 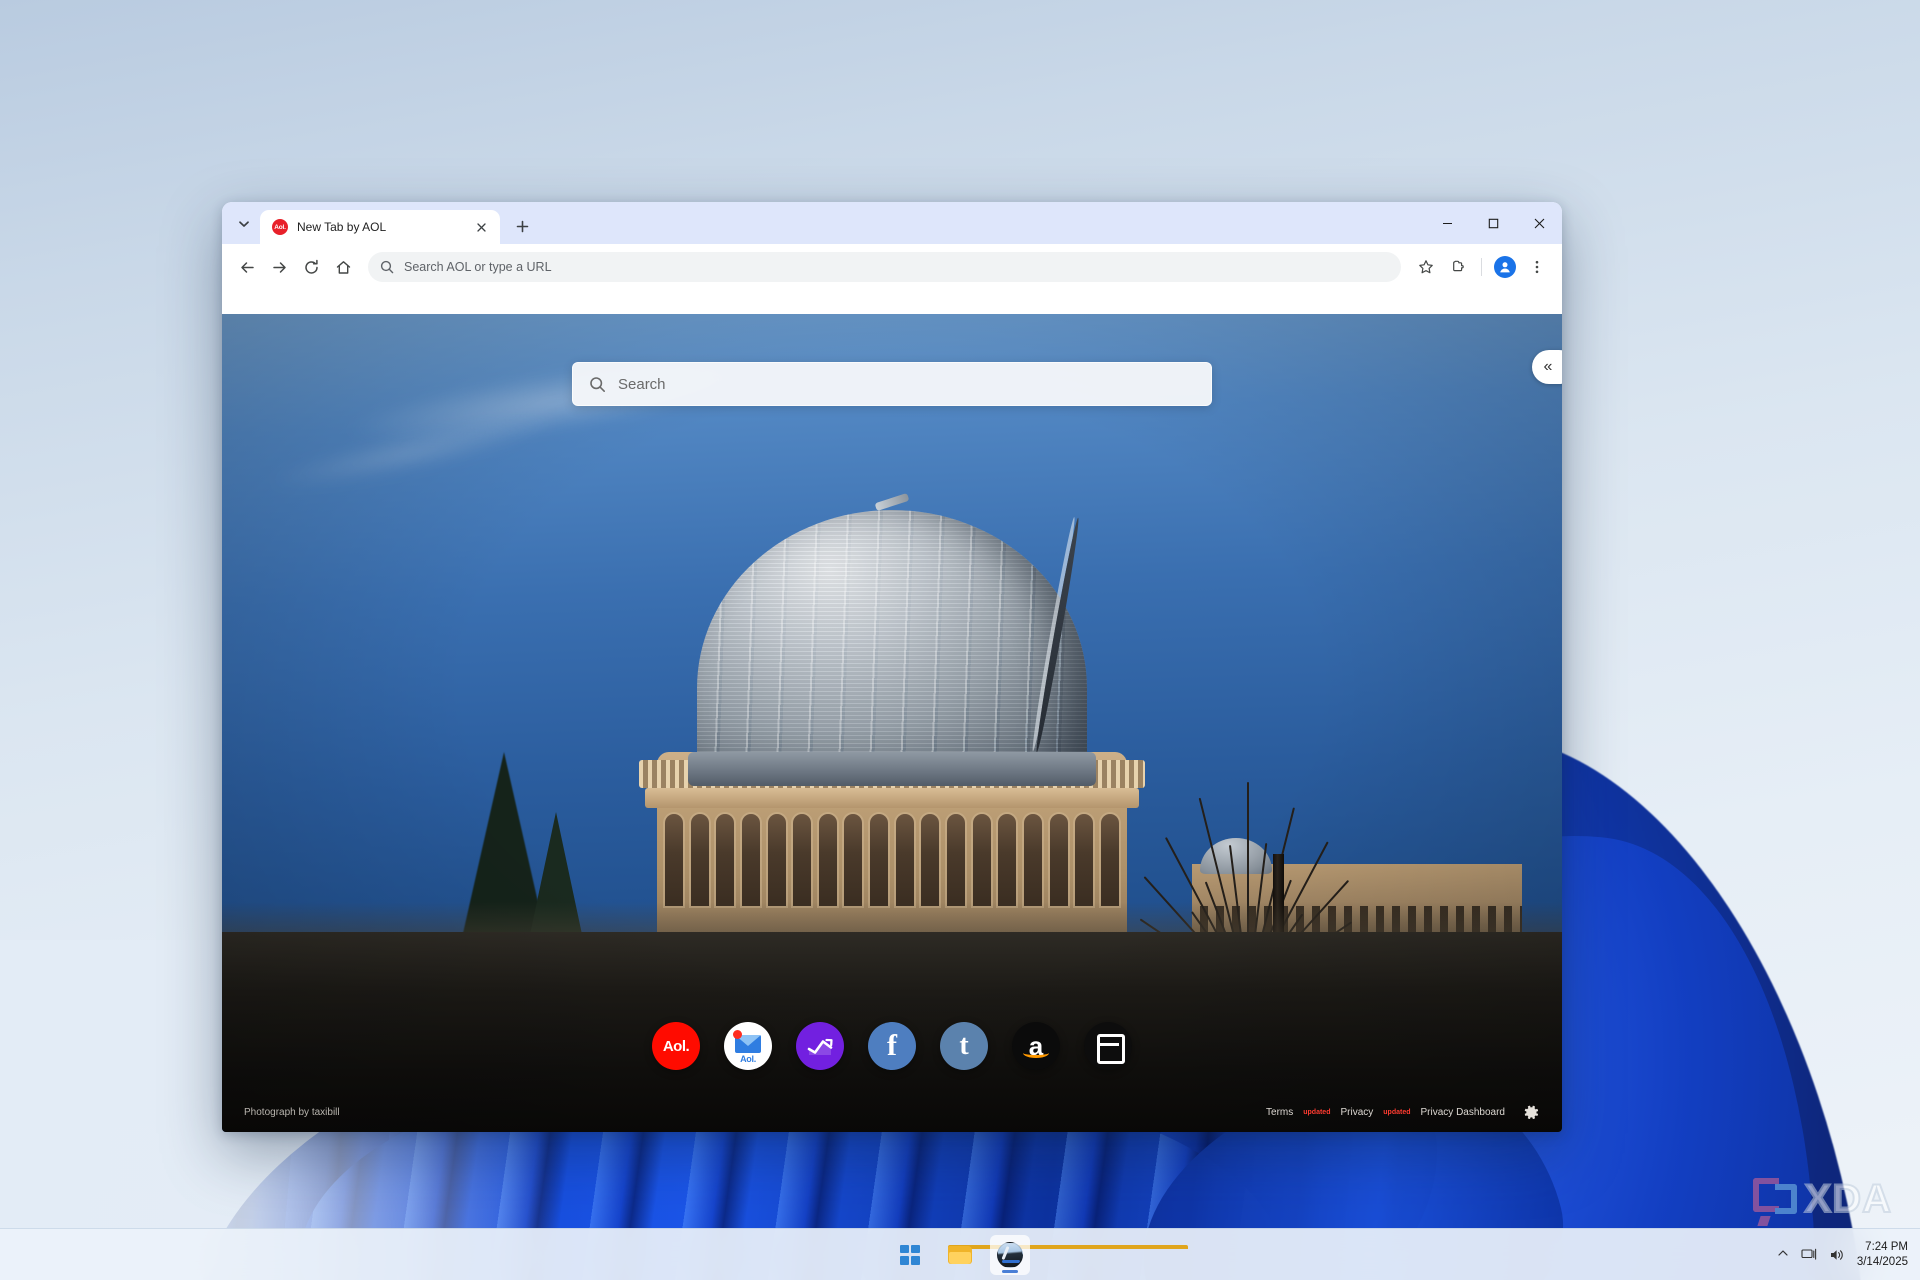 I want to click on speaker-icon, so click(x=1836, y=1254).